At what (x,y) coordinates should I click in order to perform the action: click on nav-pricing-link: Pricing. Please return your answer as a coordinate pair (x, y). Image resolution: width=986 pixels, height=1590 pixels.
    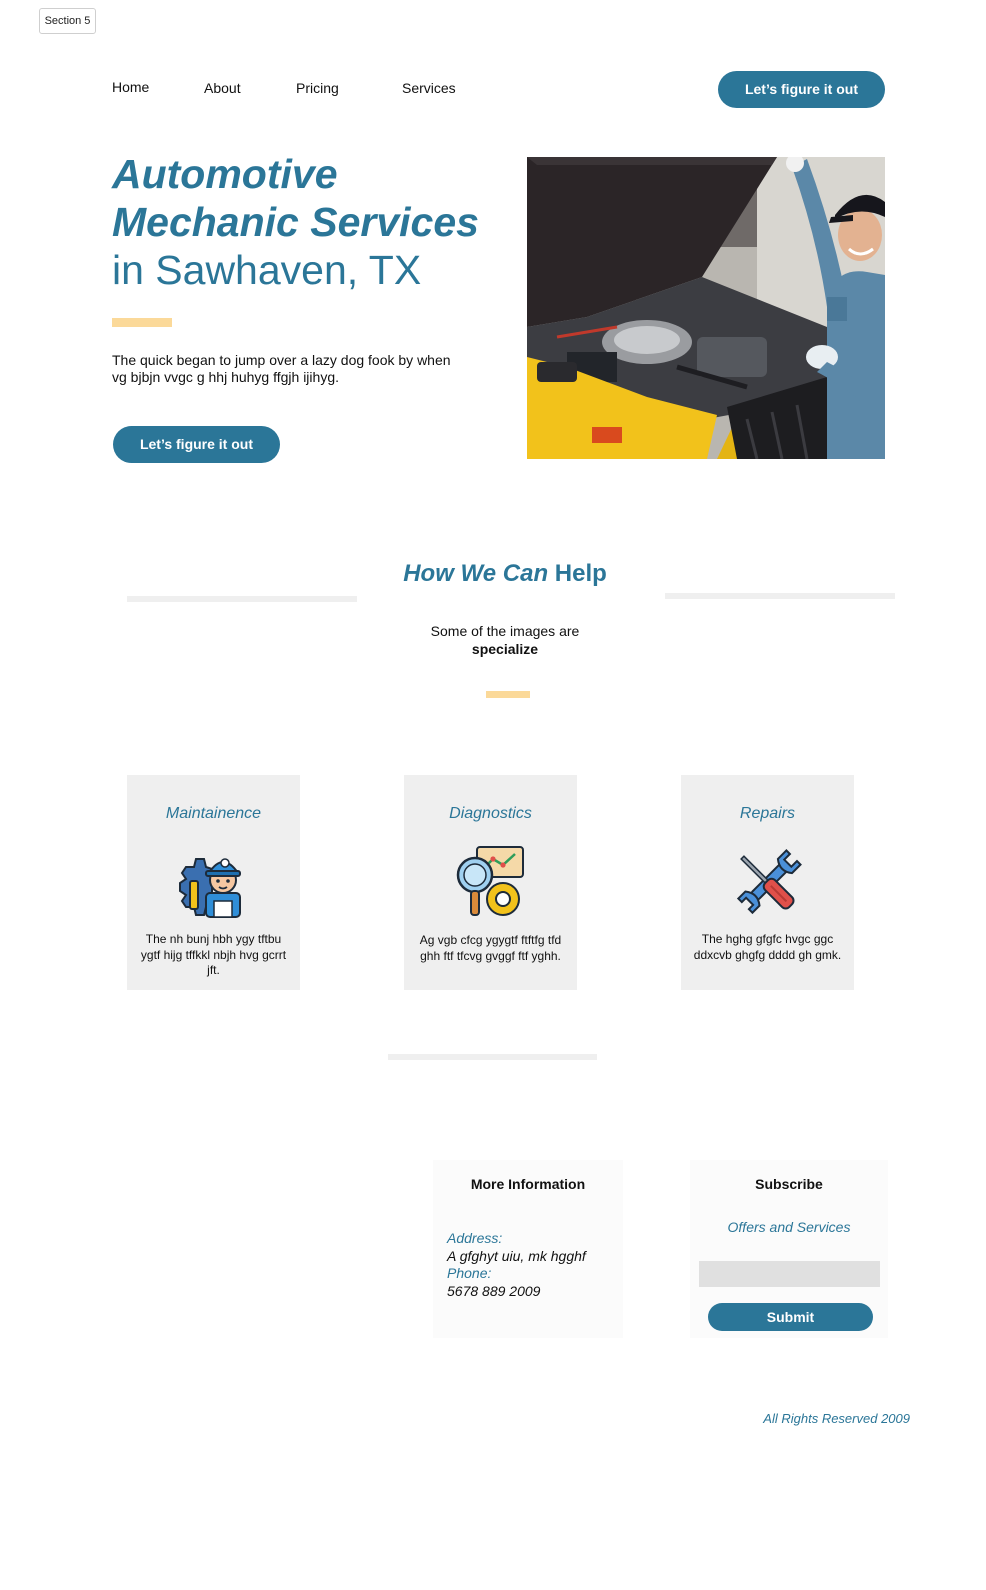
    Looking at the image, I should click on (317, 88).